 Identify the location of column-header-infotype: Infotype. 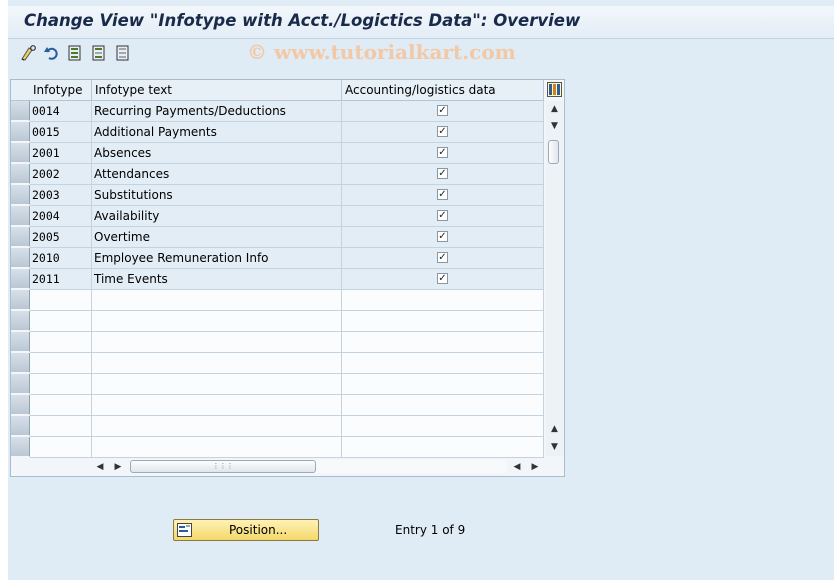
(61, 90).